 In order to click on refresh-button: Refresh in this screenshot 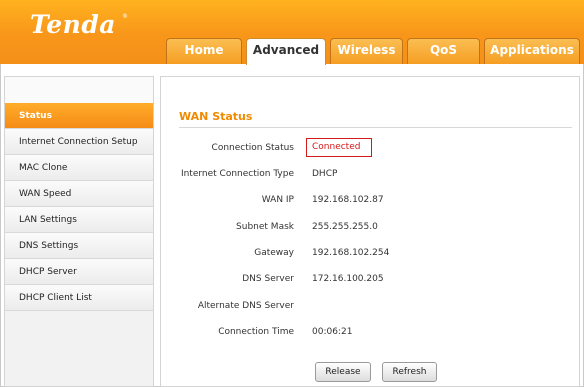, I will do `click(409, 372)`.